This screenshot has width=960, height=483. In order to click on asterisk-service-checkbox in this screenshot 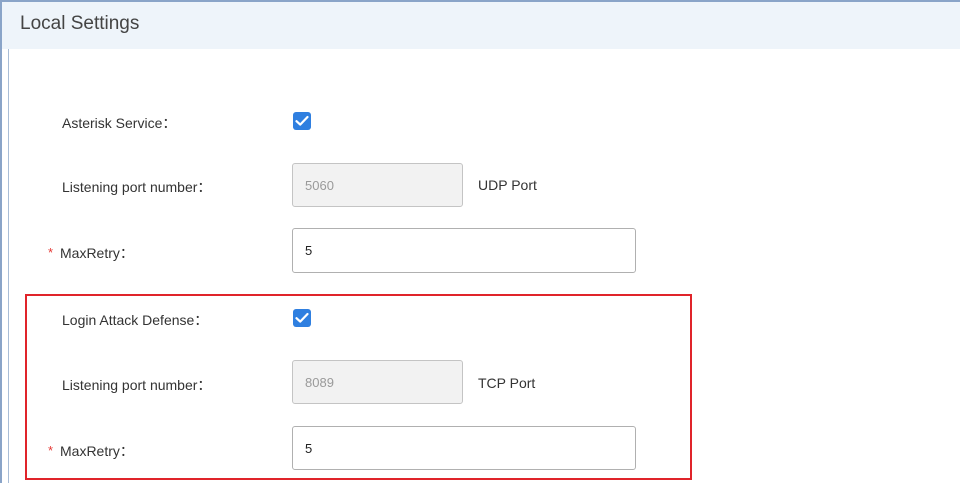, I will do `click(302, 121)`.